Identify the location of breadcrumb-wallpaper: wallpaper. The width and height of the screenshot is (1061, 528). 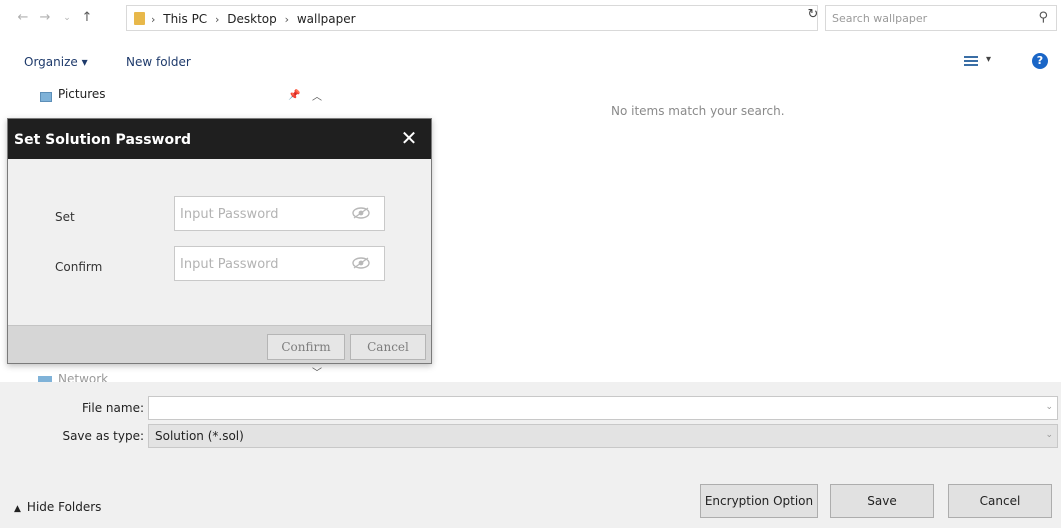
(326, 19).